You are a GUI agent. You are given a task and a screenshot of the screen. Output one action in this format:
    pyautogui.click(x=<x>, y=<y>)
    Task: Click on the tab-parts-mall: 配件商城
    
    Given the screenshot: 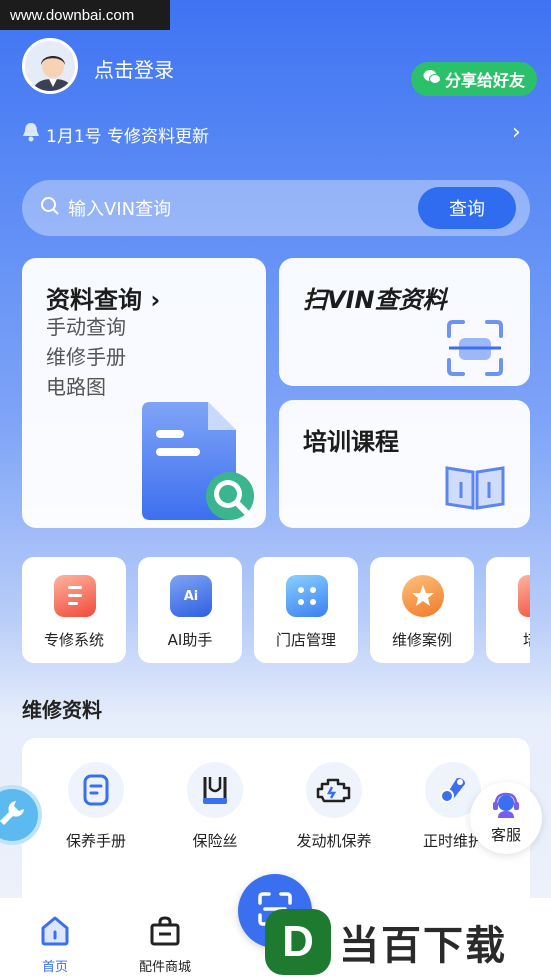 What is the action you would take?
    pyautogui.click(x=165, y=945)
    